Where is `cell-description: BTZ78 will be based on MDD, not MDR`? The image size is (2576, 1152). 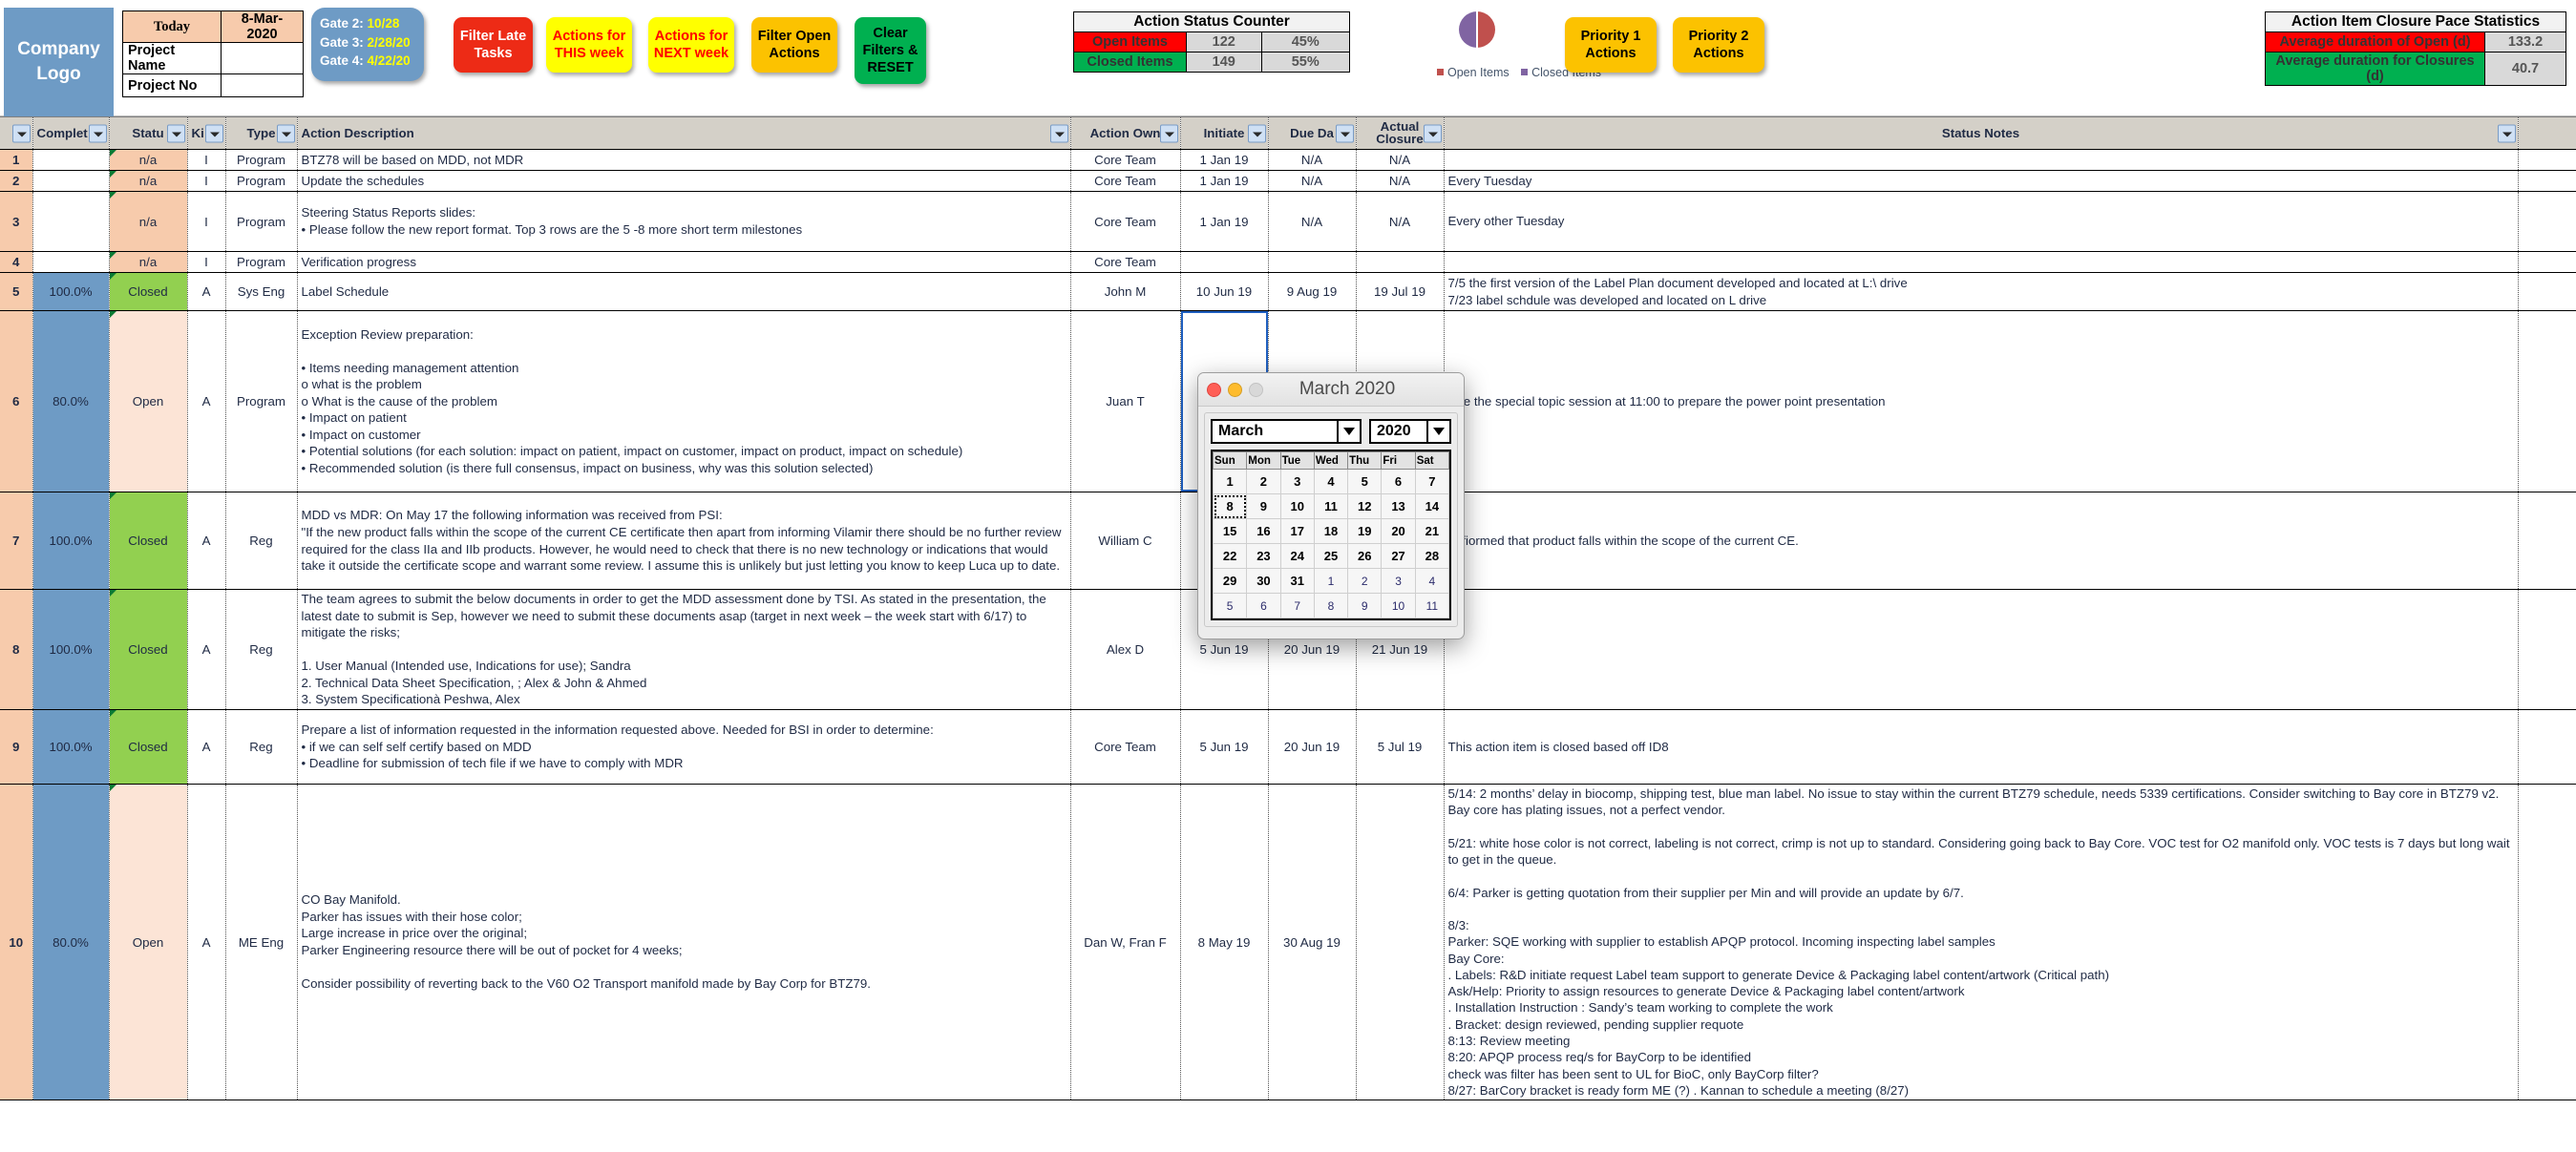
cell-description: BTZ78 will be based on MDD, not MDR is located at coordinates (684, 160).